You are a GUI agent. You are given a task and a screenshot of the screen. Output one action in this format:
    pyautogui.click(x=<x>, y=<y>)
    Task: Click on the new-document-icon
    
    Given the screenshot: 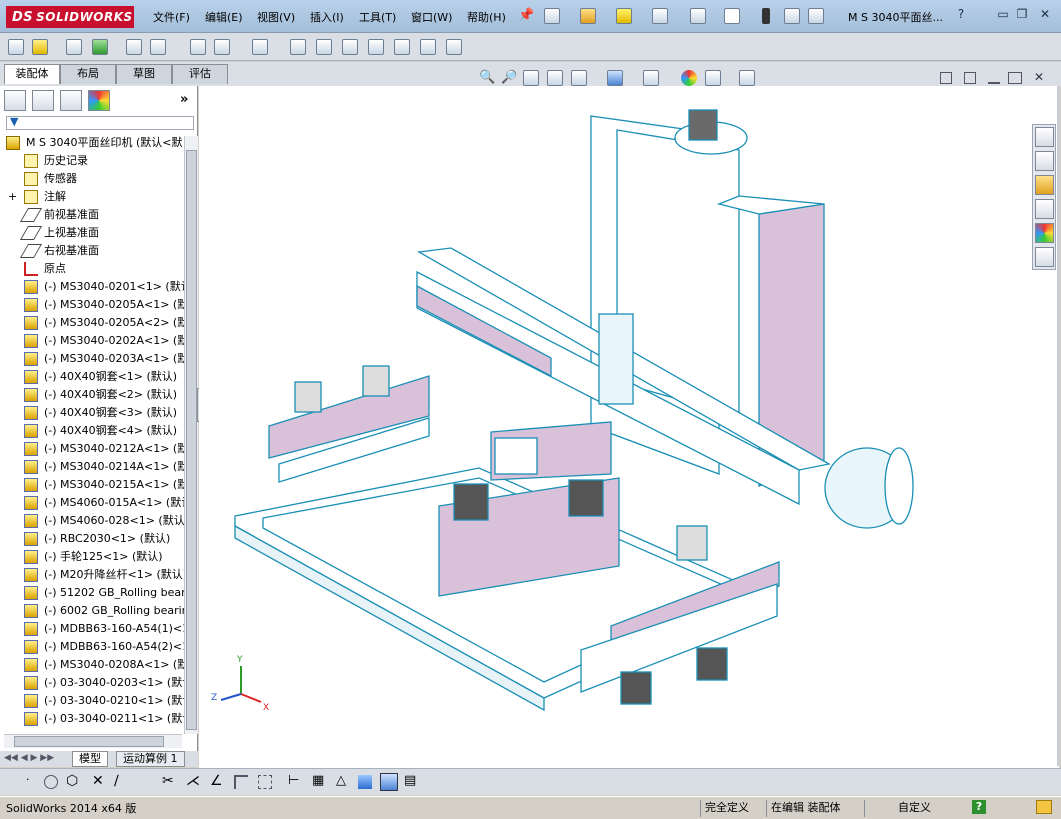 What is the action you would take?
    pyautogui.click(x=552, y=16)
    